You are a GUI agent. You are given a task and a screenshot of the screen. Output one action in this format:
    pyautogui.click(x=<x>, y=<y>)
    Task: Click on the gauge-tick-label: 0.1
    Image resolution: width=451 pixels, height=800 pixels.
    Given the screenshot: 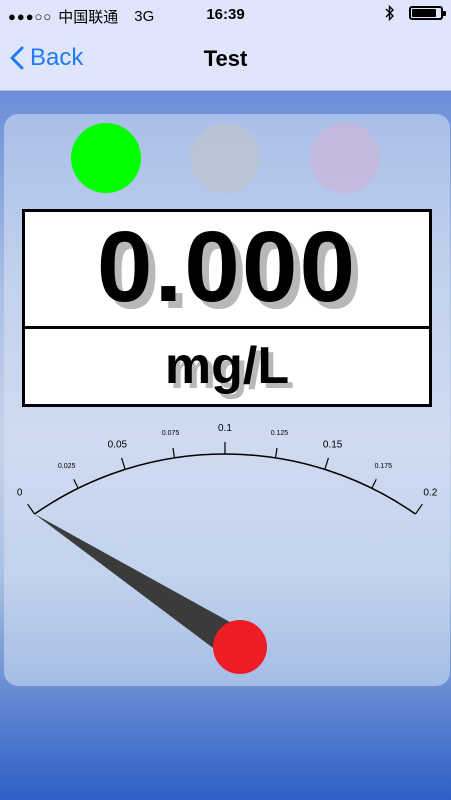 What is the action you would take?
    pyautogui.click(x=225, y=428)
    